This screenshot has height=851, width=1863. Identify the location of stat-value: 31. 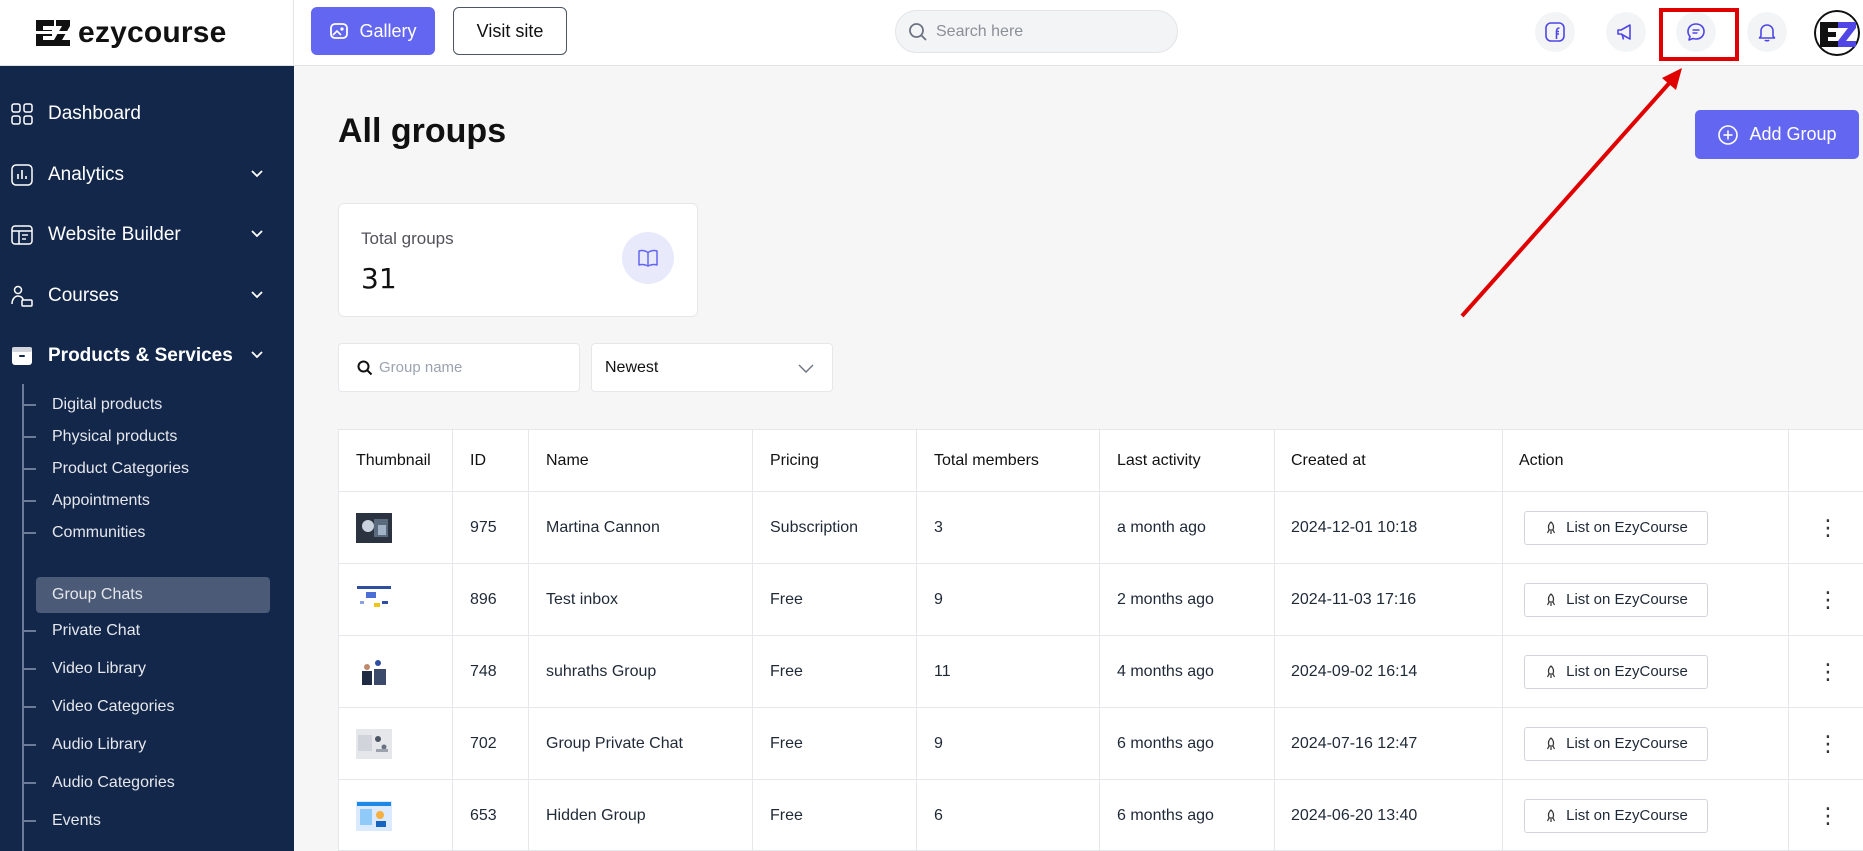
(379, 278).